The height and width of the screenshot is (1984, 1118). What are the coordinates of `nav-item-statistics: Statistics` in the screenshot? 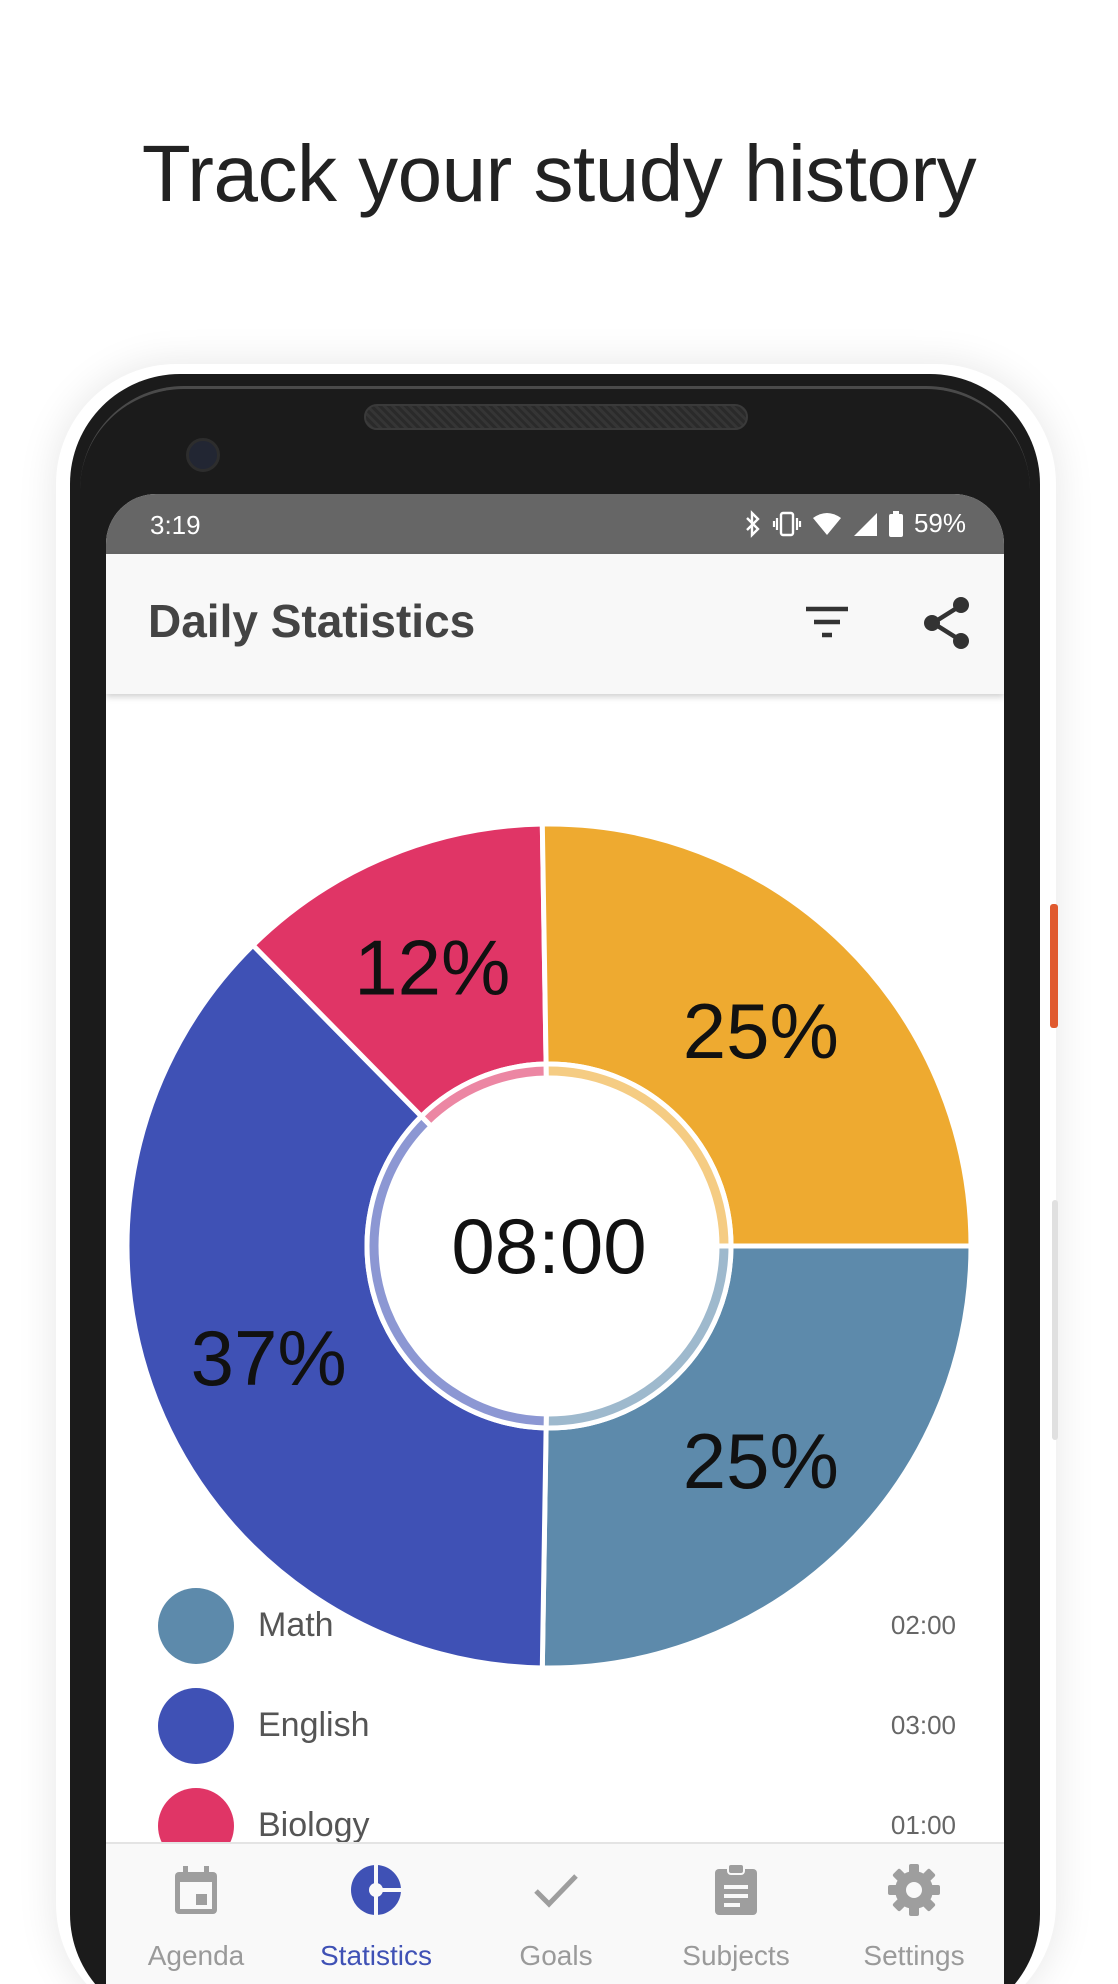 It's located at (376, 1914).